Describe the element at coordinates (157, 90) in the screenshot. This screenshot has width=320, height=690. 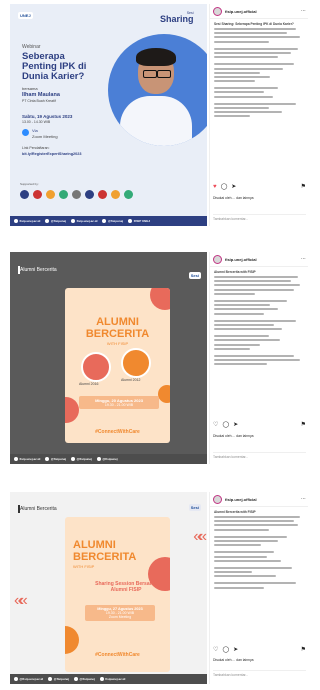
I see `speaker-photo` at that location.